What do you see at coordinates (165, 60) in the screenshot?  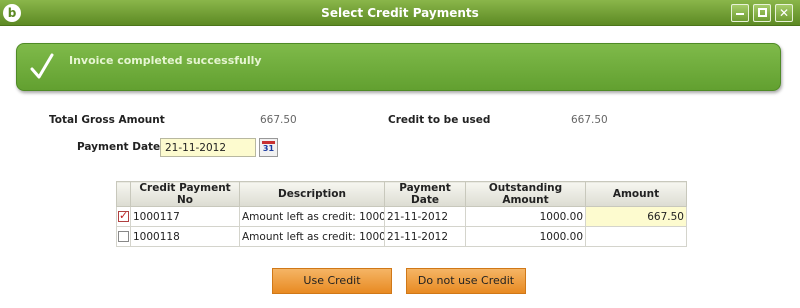 I see `success-message: Invoice completed successfully` at bounding box center [165, 60].